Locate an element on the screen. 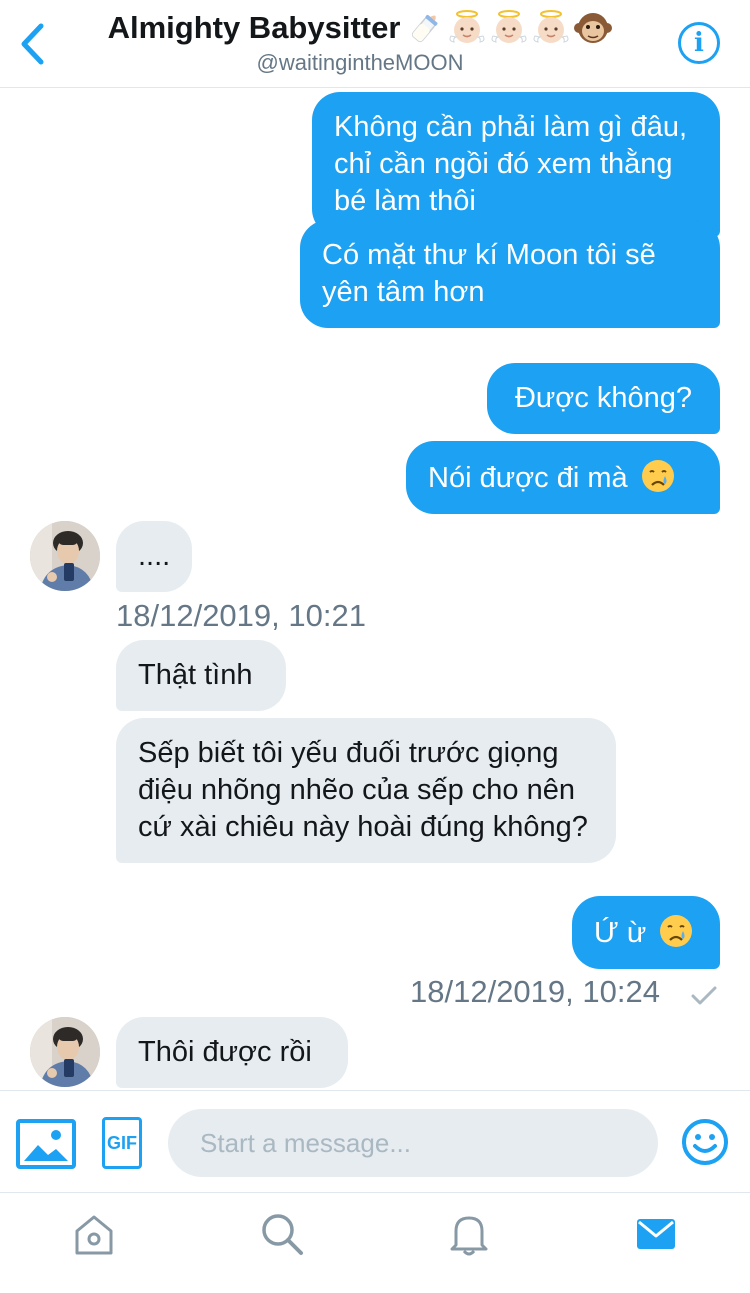 The image size is (750, 1293). sent-check-icon is located at coordinates (704, 995).